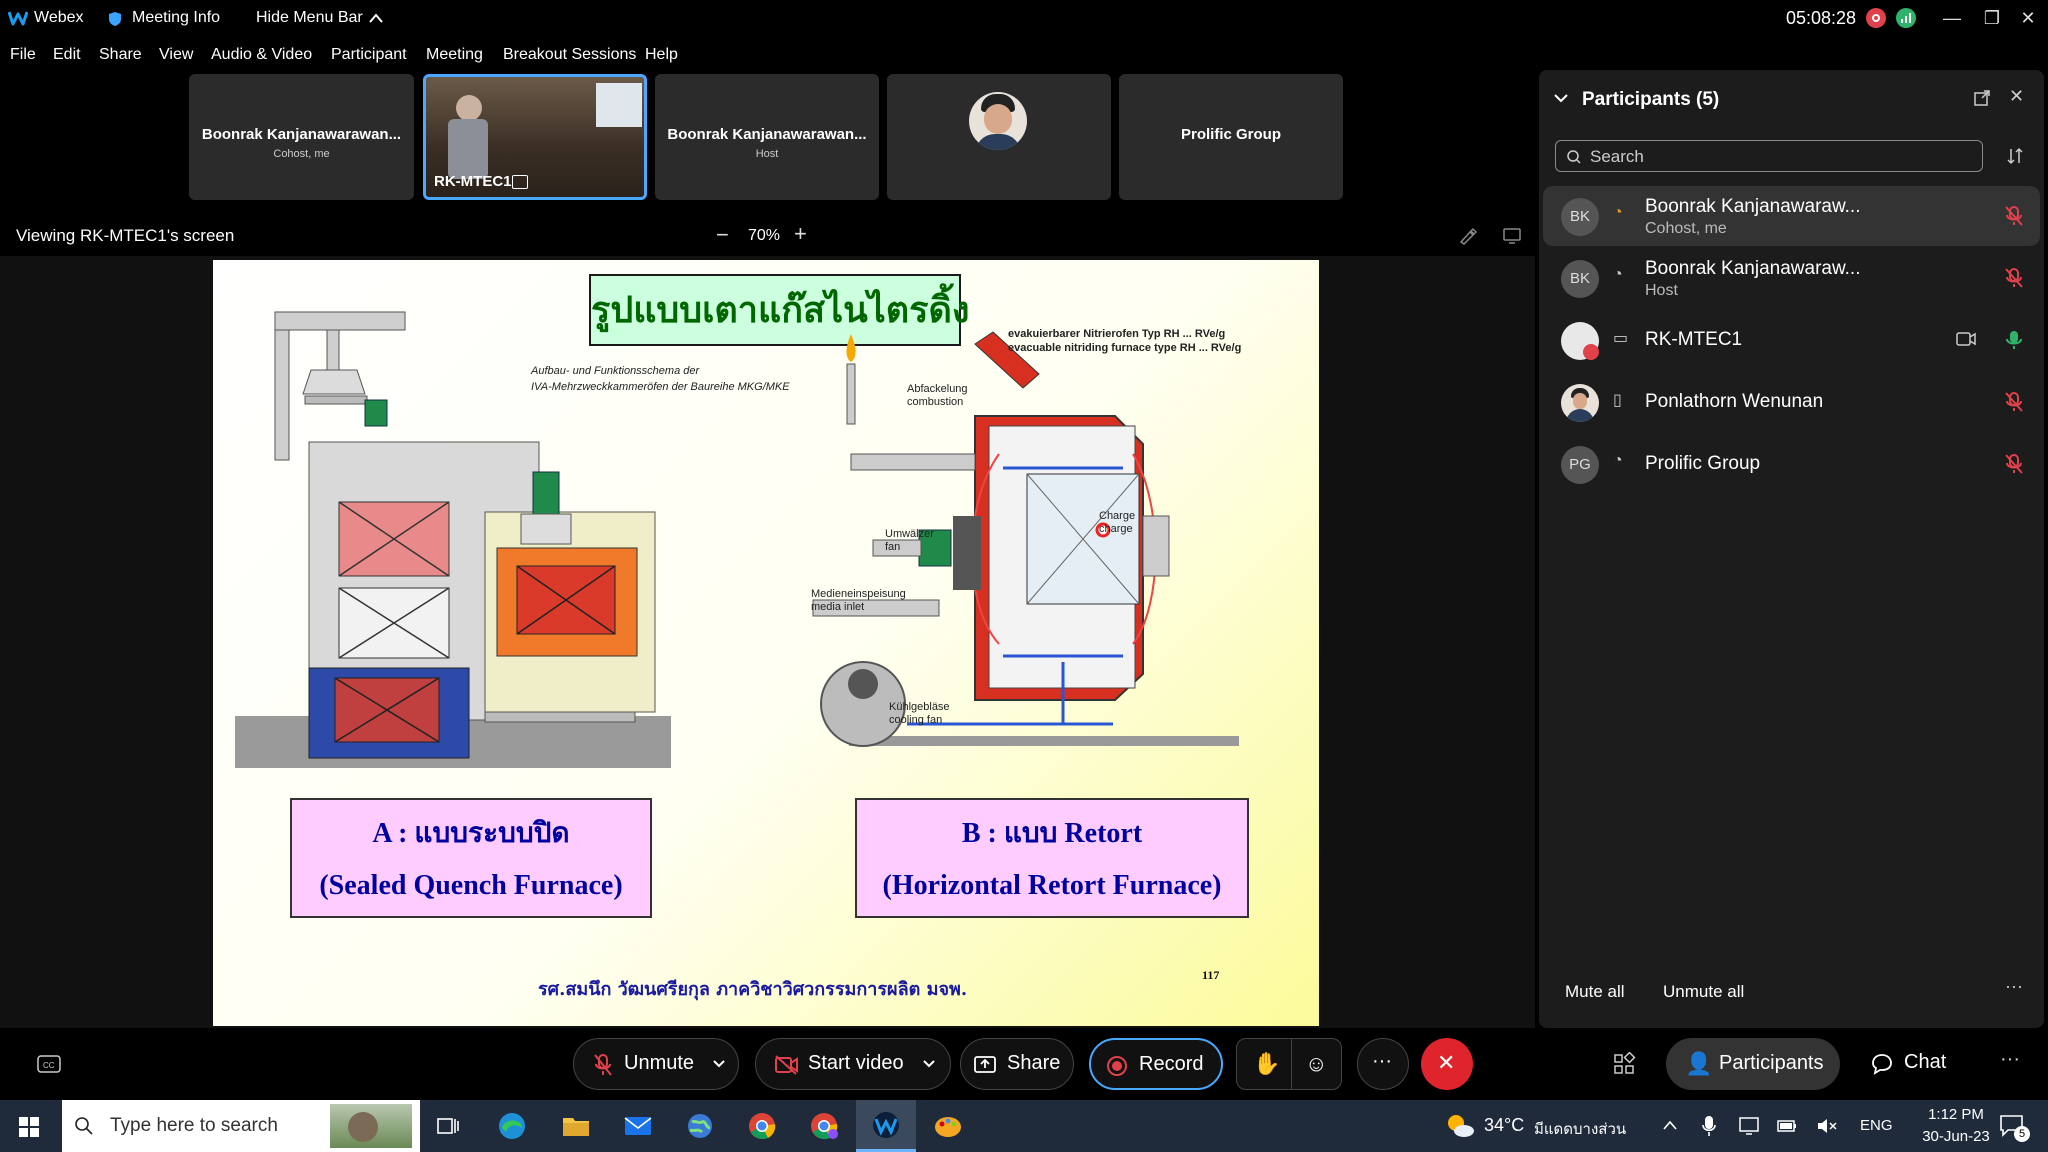 The image size is (2048, 1152). What do you see at coordinates (700, 1126) in the screenshot?
I see `globe-app-icon` at bounding box center [700, 1126].